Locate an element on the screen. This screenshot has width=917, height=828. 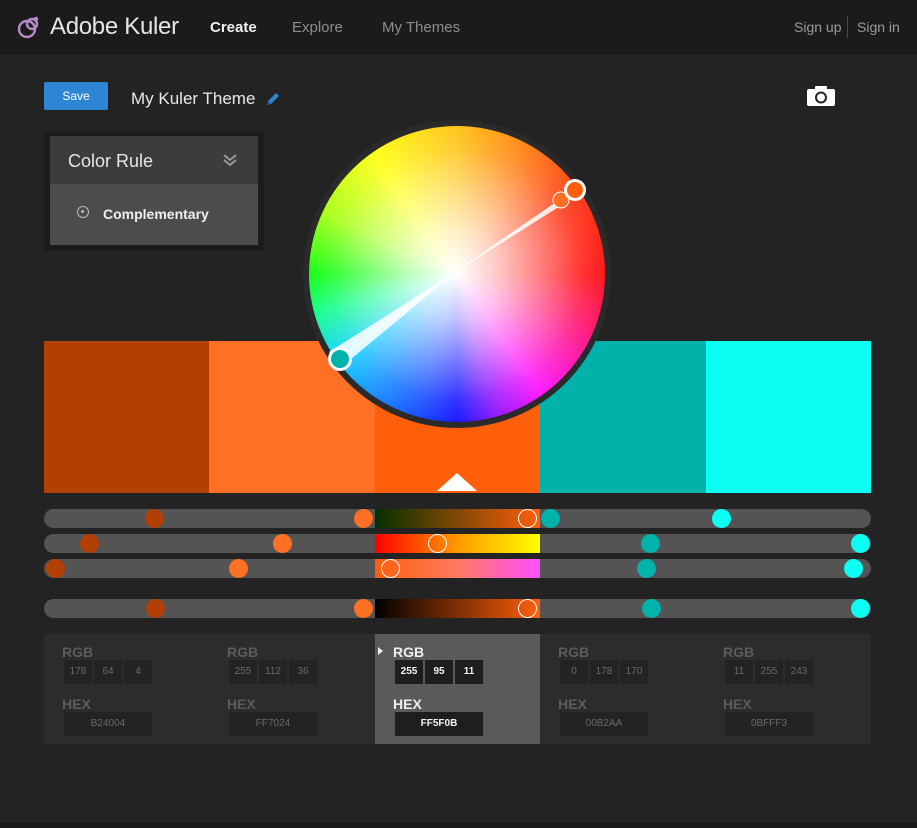
rgb-b-field: 11 is located at coordinates (469, 672).